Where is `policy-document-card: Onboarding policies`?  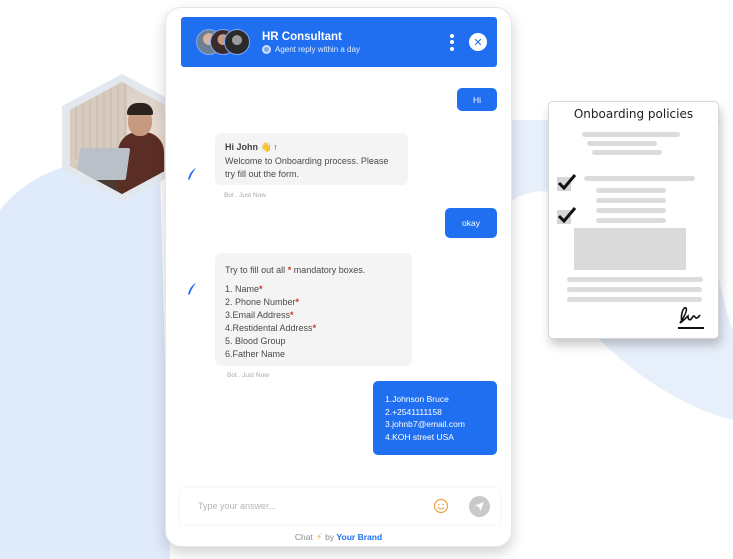
policy-document-card: Onboarding policies is located at coordinates (633, 220).